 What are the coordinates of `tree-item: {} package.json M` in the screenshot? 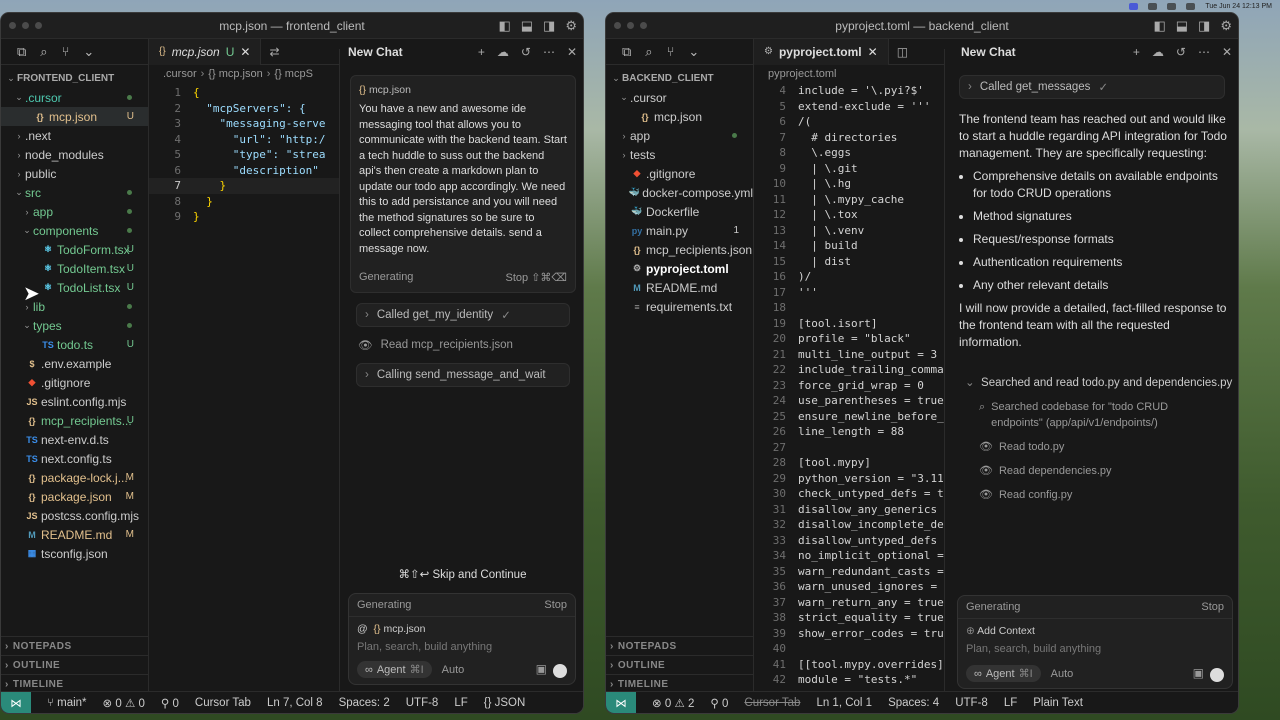 It's located at (74, 496).